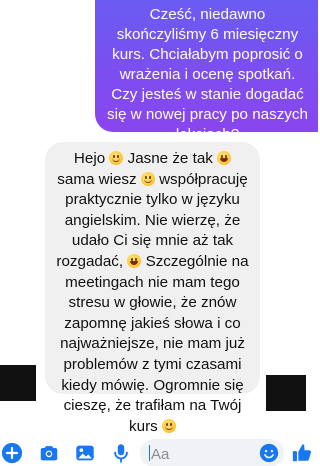 The image size is (320, 466). Describe the element at coordinates (116, 158) in the screenshot. I see `smile-emoji-icon` at that location.